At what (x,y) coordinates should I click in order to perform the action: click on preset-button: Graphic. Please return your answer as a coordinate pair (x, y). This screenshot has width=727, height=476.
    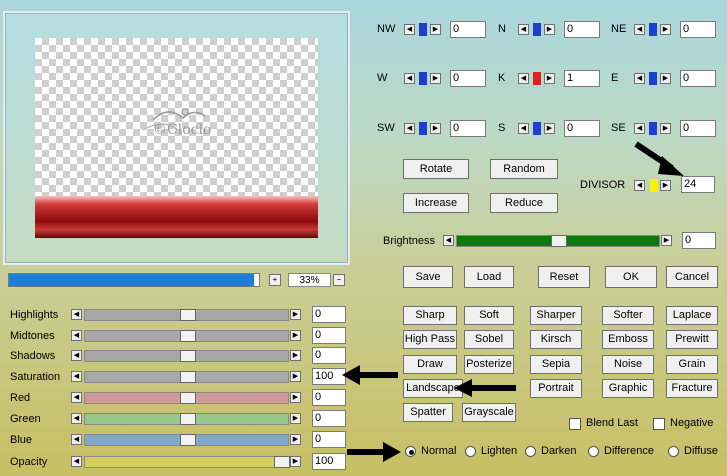
    Looking at the image, I should click on (628, 388).